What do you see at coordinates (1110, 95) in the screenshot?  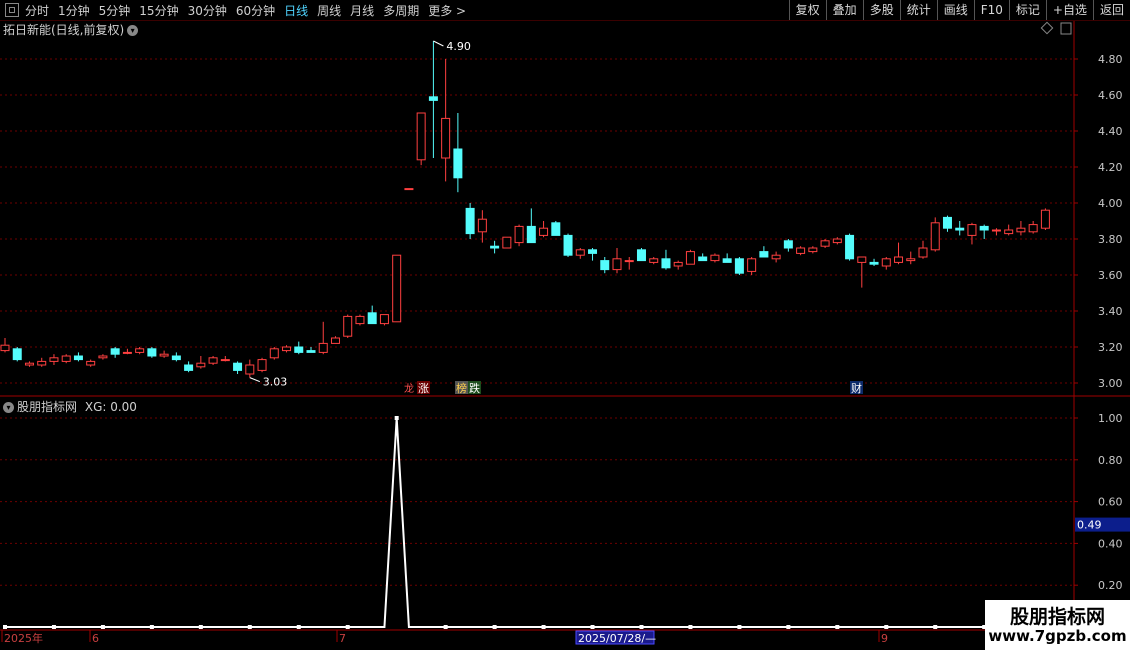 I see `y-tick-label: 4.60` at bounding box center [1110, 95].